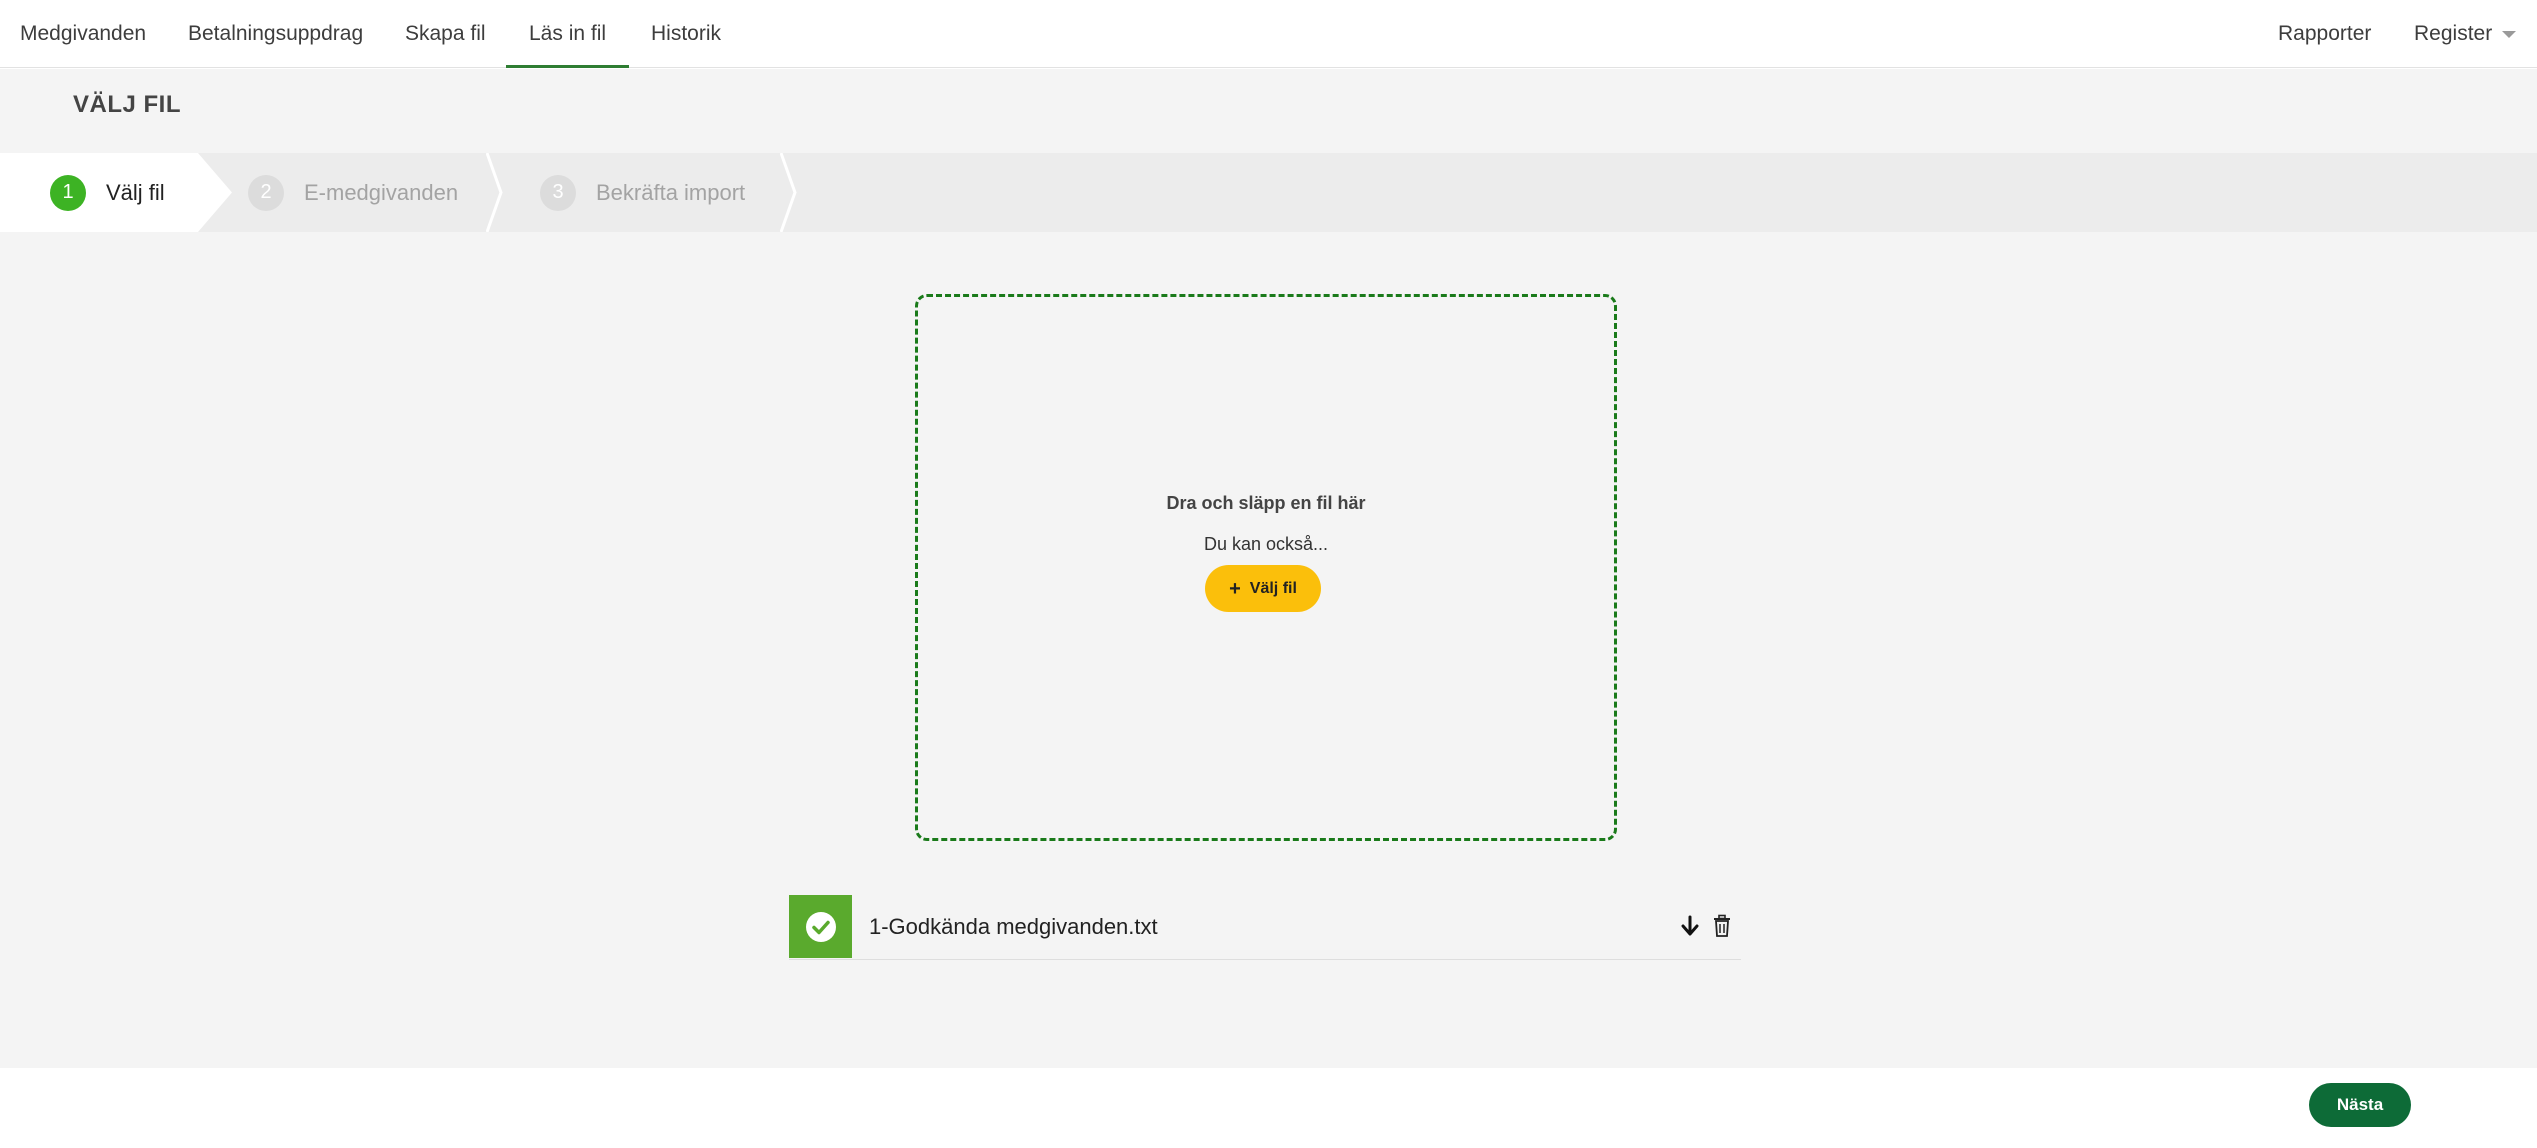 This screenshot has height=1148, width=2537. I want to click on step-1: 1 Välj fil, so click(107, 192).